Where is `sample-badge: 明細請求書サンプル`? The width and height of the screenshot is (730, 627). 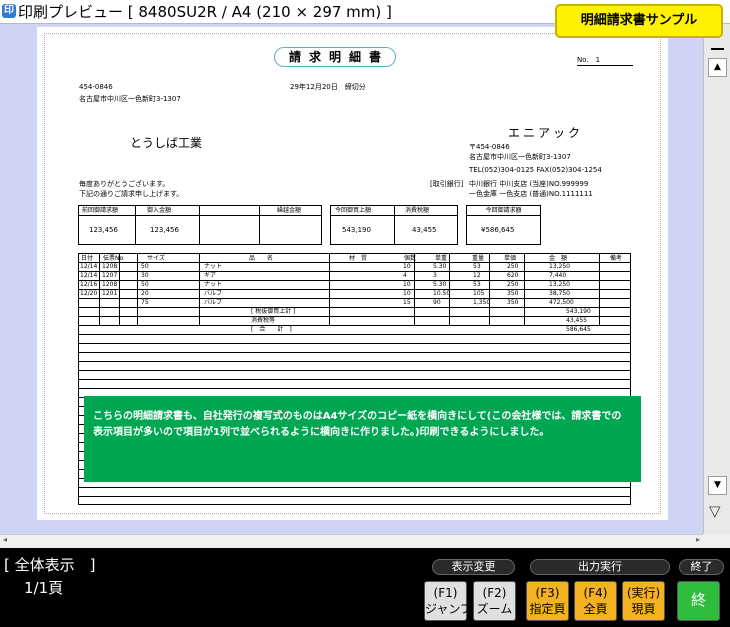 sample-badge: 明細請求書サンプル is located at coordinates (639, 21).